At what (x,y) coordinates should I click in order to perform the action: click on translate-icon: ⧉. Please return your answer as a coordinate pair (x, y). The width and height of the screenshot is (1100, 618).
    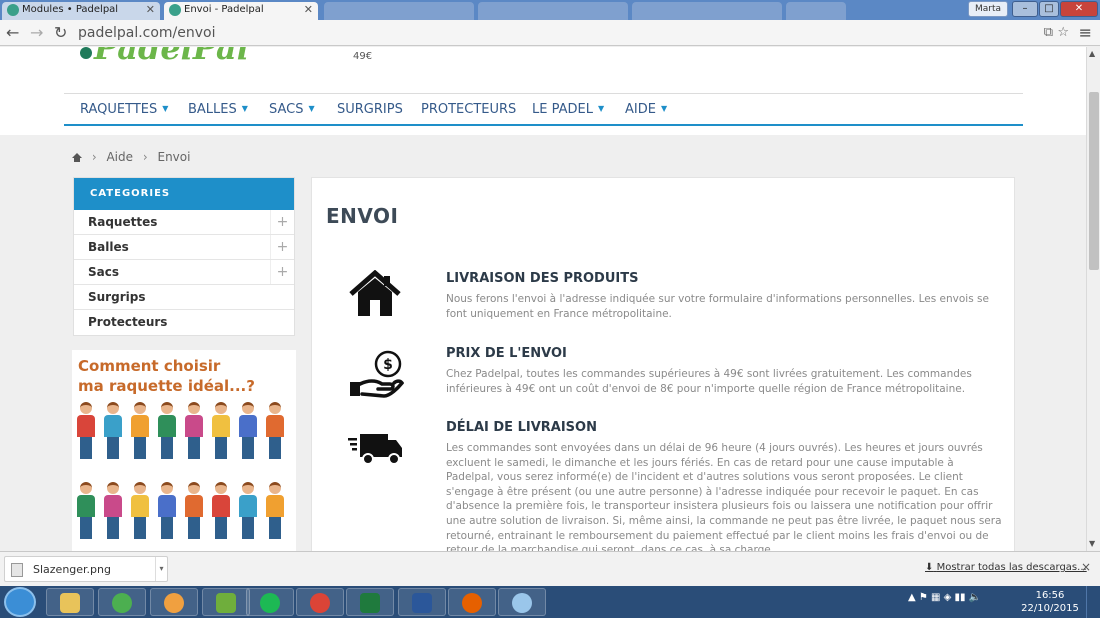
    Looking at the image, I should click on (1048, 33).